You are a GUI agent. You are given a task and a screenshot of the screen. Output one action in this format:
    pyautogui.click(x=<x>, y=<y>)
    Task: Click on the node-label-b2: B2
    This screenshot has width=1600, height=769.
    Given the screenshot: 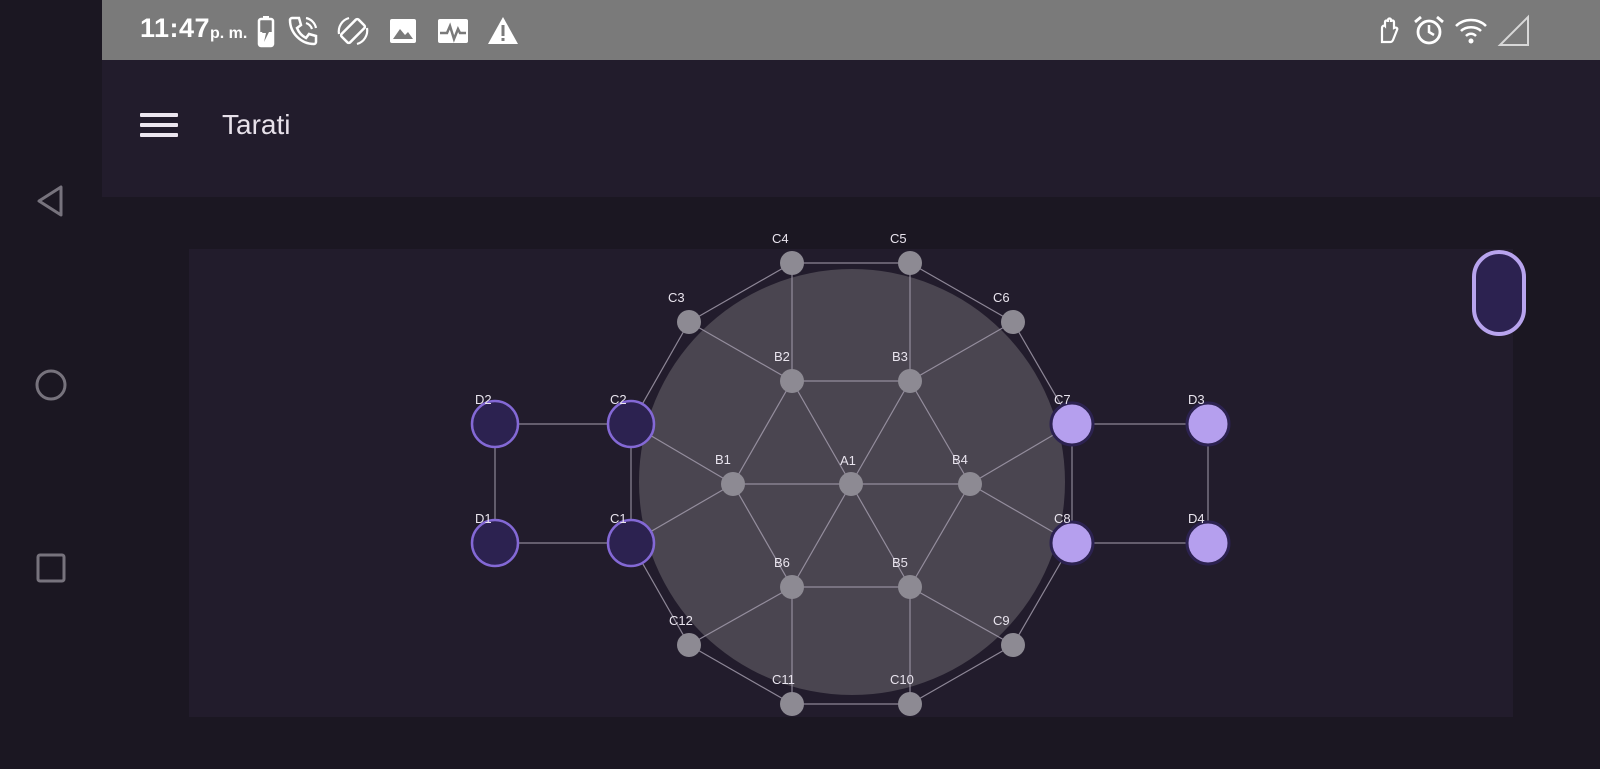 What is the action you would take?
    pyautogui.click(x=782, y=356)
    